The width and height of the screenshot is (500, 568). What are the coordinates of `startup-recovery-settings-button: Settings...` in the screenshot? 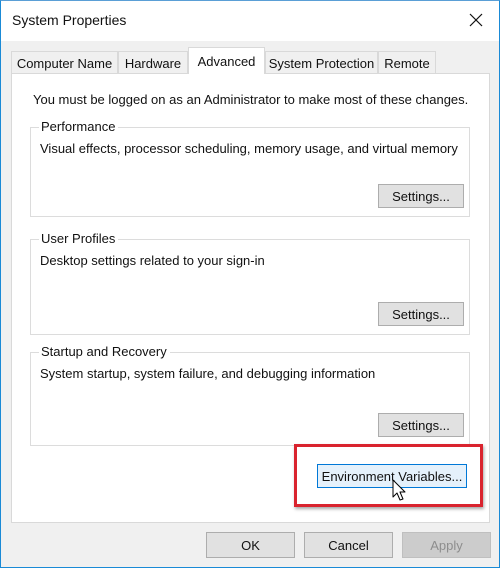 It's located at (421, 425).